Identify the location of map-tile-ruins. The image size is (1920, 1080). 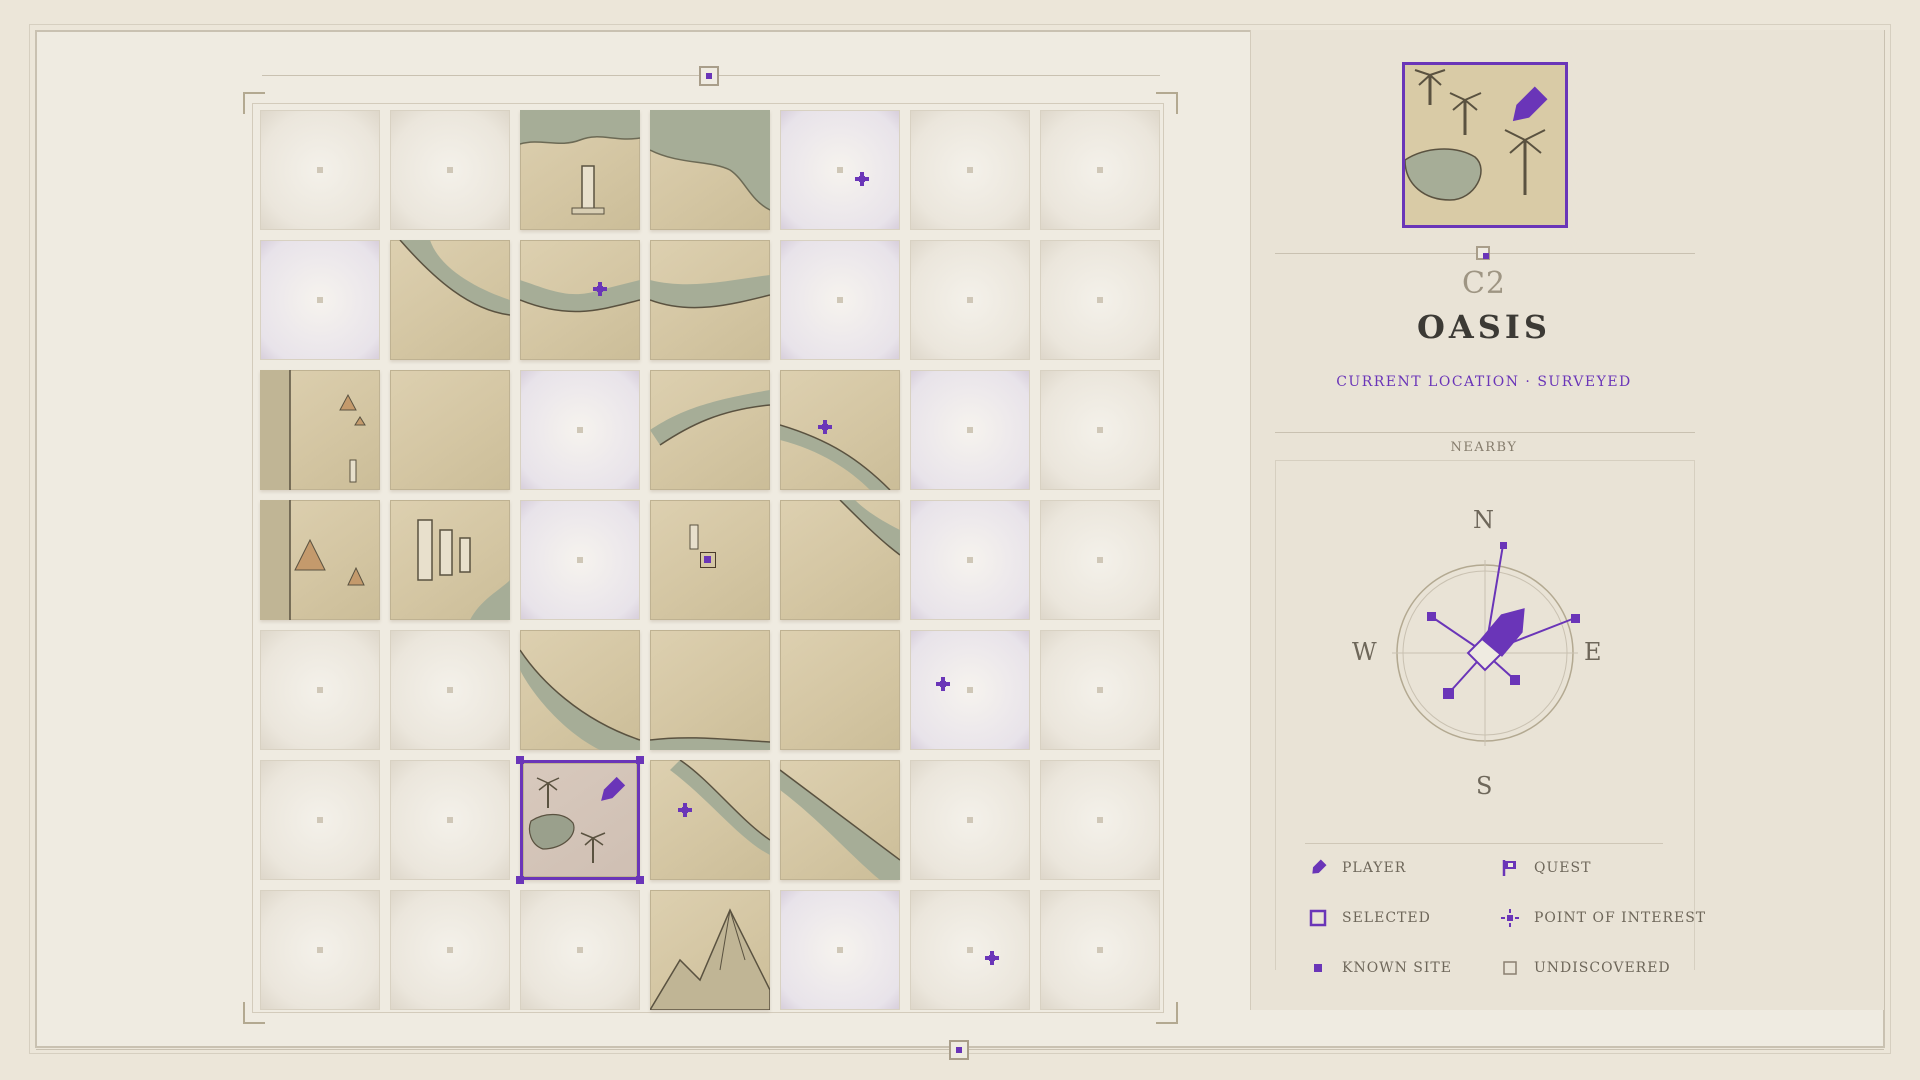
(450, 560).